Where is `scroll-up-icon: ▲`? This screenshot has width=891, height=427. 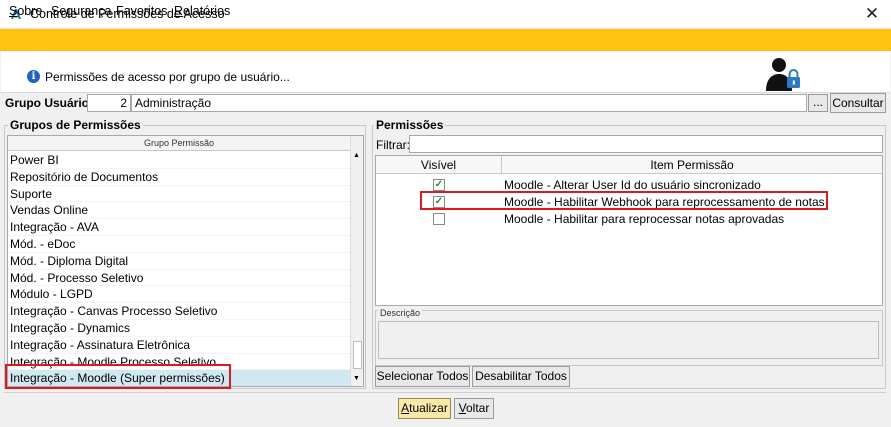 scroll-up-icon: ▲ is located at coordinates (356, 155).